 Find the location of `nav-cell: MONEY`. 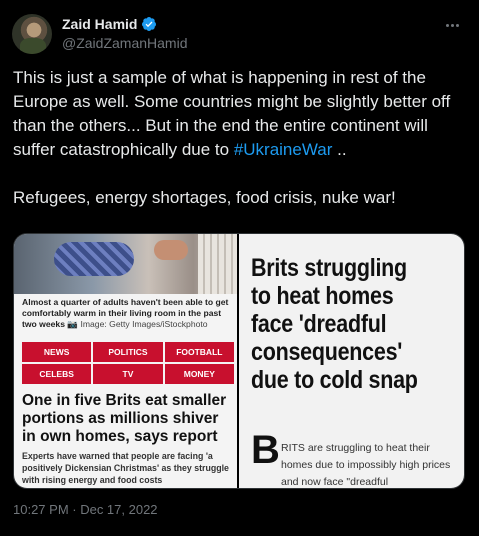

nav-cell: MONEY is located at coordinates (199, 374).